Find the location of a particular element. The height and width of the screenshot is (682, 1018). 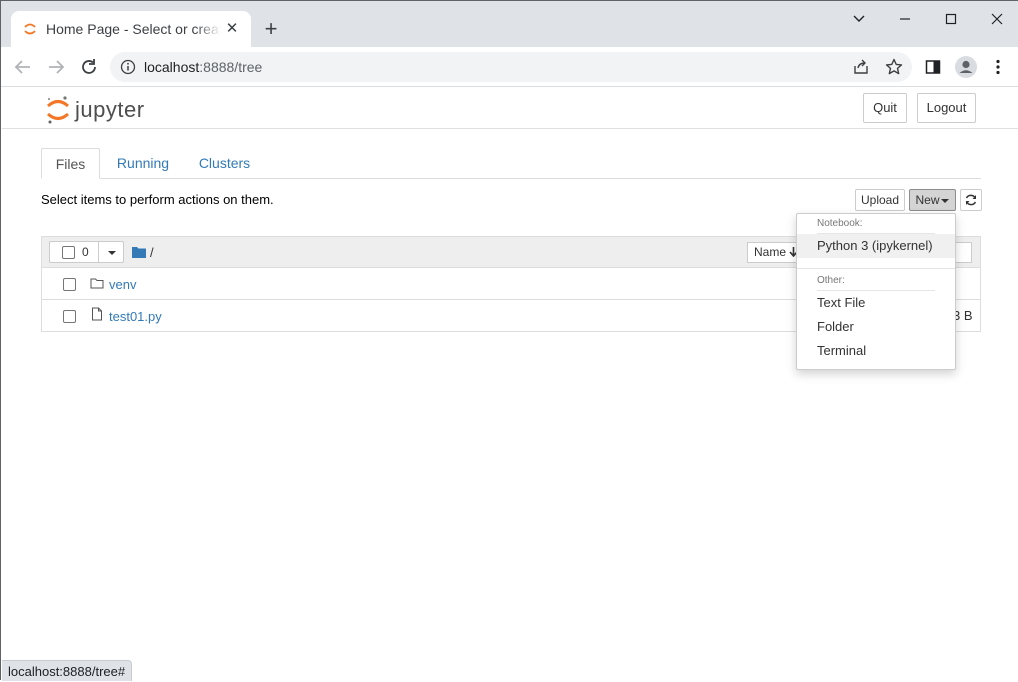

tab-close-icon: ✕ is located at coordinates (232, 29).